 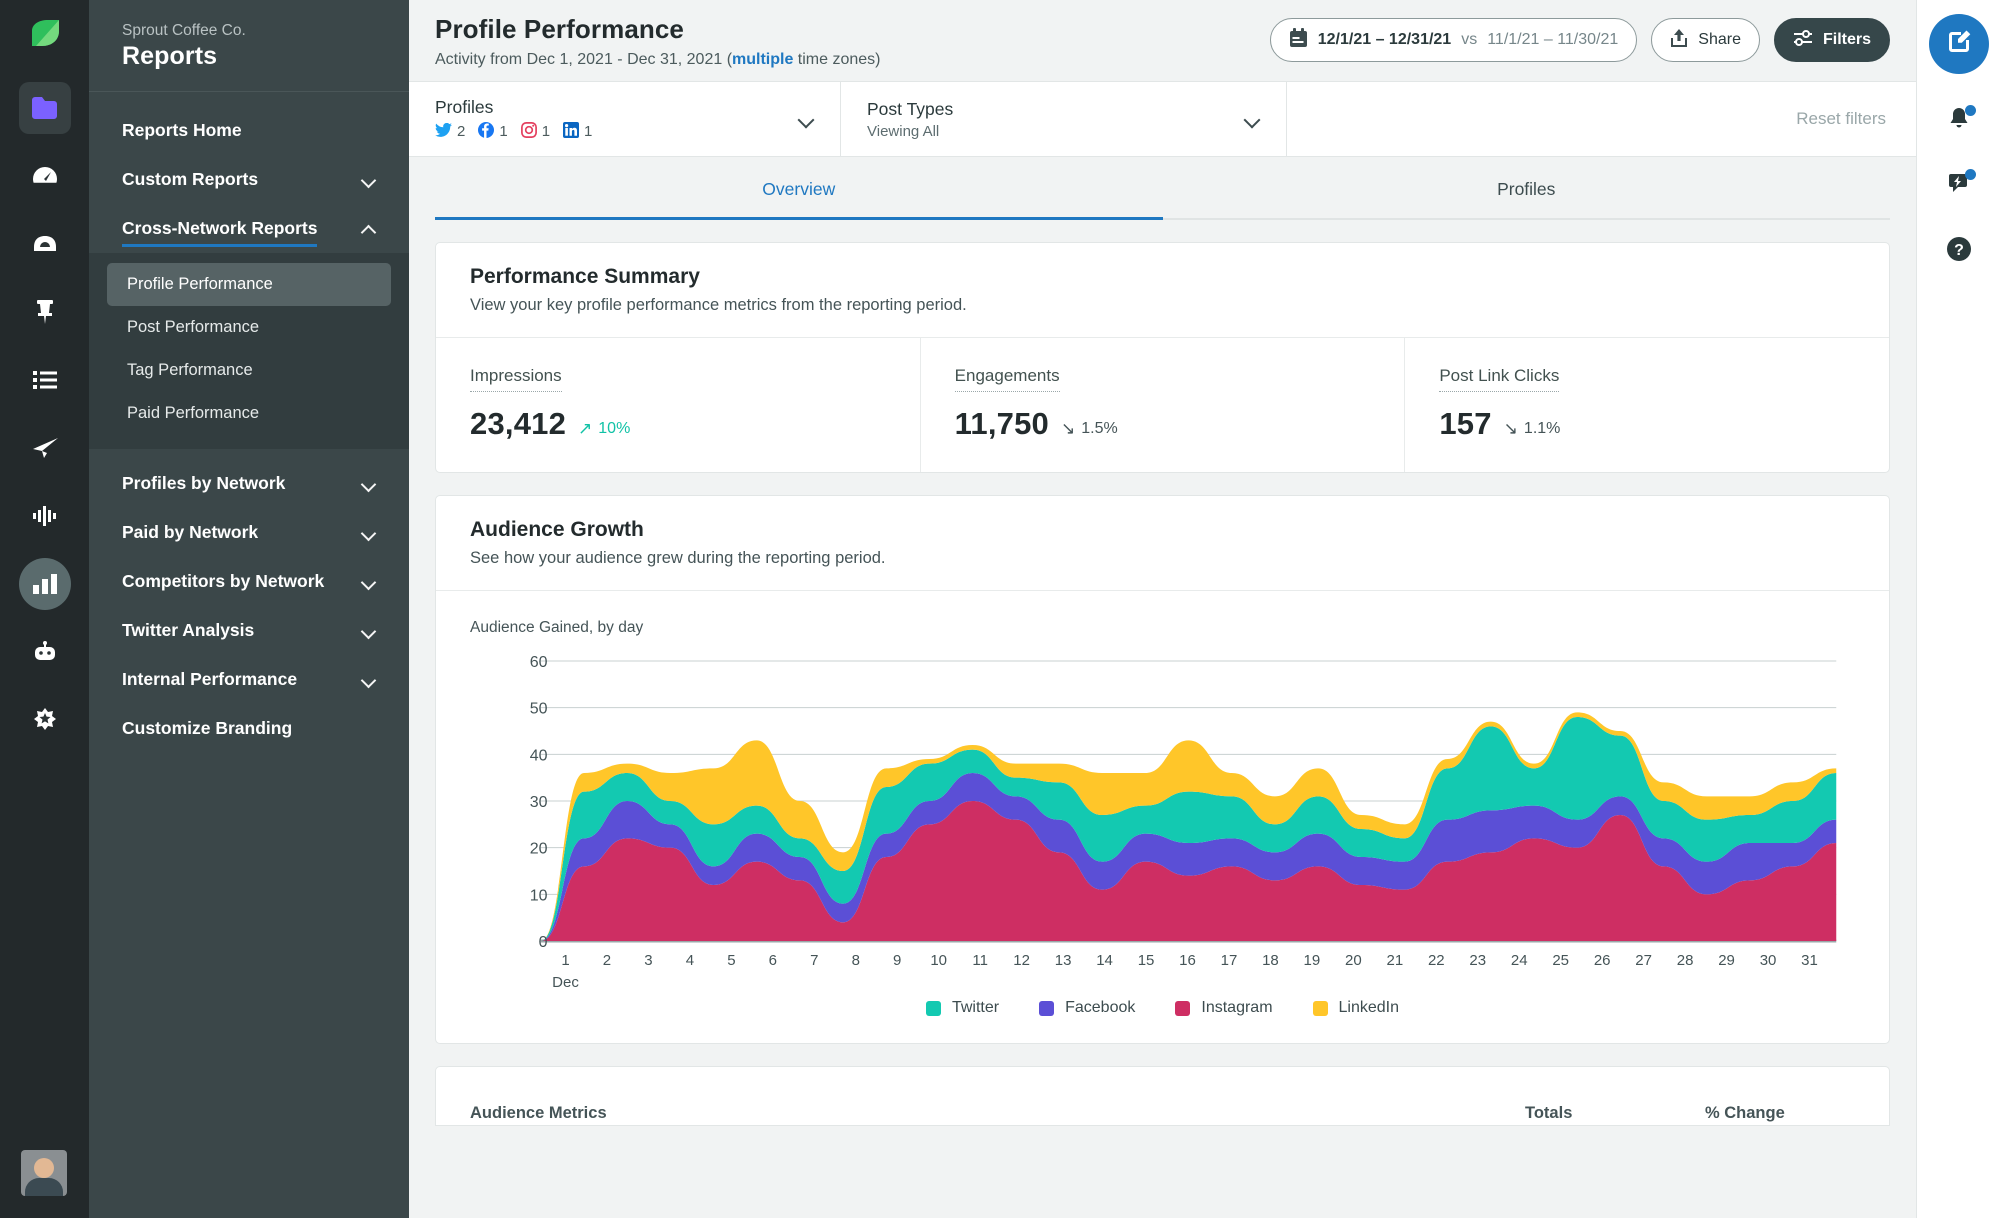 I want to click on metric-delta: ↗ 10%, so click(x=604, y=429).